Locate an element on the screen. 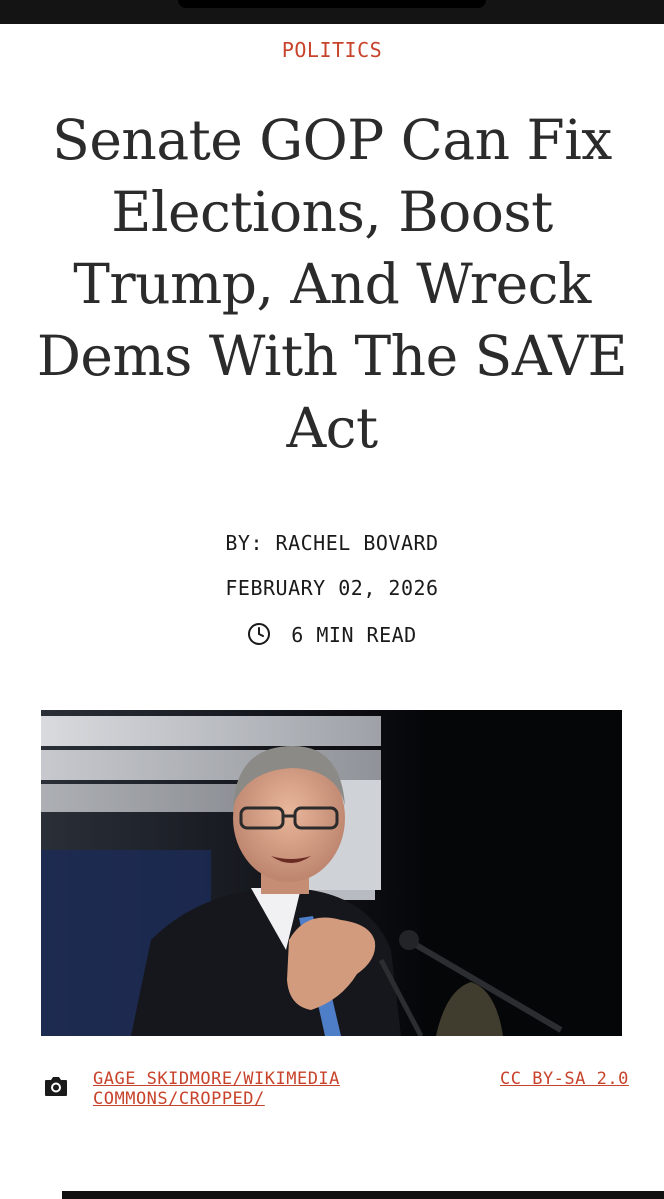 This screenshot has height=1199, width=664. next-content-edge is located at coordinates (363, 1195).